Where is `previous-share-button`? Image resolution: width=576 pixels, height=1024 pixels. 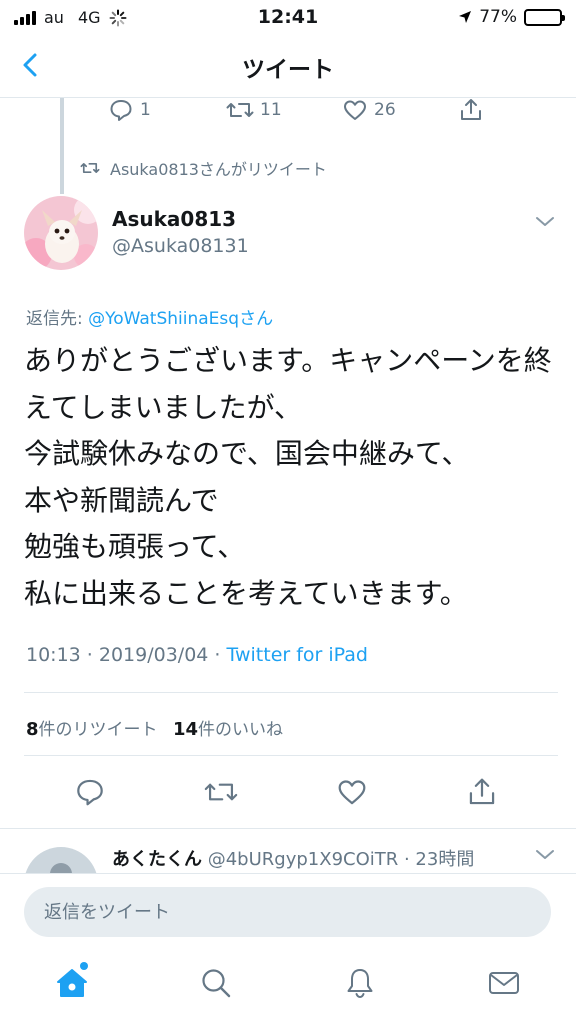 previous-share-button is located at coordinates (471, 110).